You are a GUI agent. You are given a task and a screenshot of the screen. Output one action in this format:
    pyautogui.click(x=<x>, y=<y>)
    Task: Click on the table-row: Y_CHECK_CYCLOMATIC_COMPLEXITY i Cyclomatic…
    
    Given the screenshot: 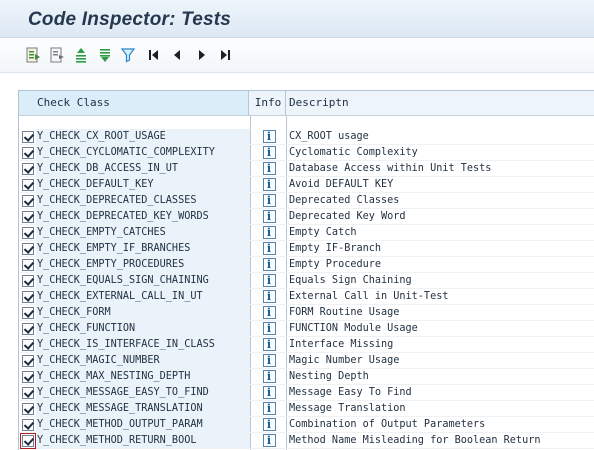 What is the action you would take?
    pyautogui.click(x=306, y=153)
    